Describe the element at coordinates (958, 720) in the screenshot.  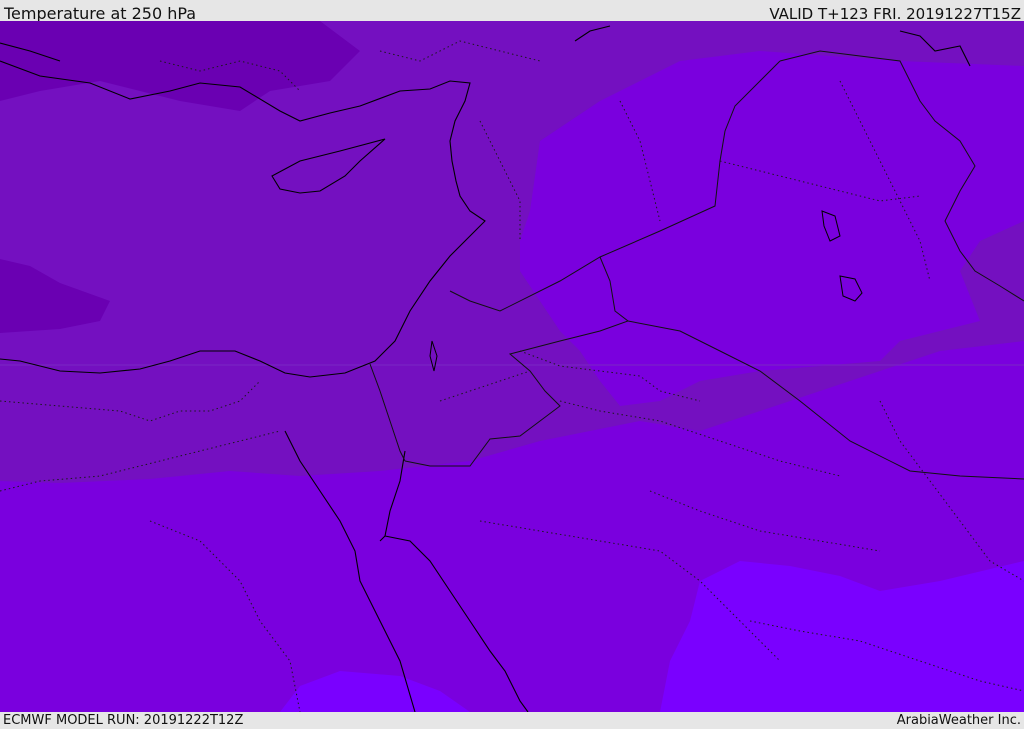
I see `brand-label: ArabiaWeather Inc.` at that location.